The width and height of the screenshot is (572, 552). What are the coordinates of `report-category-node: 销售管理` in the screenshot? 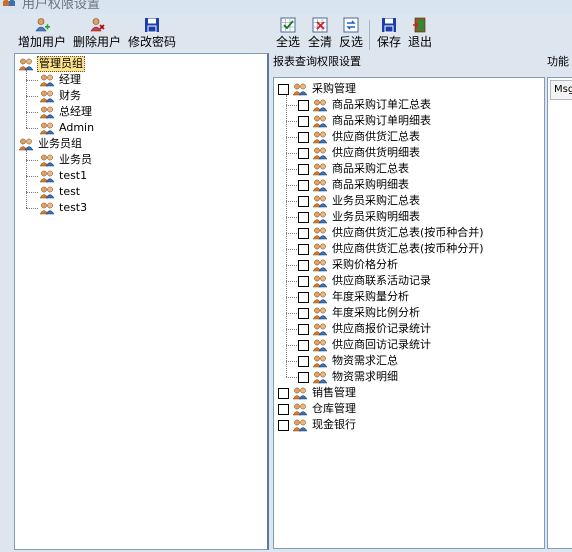 It's located at (317, 393).